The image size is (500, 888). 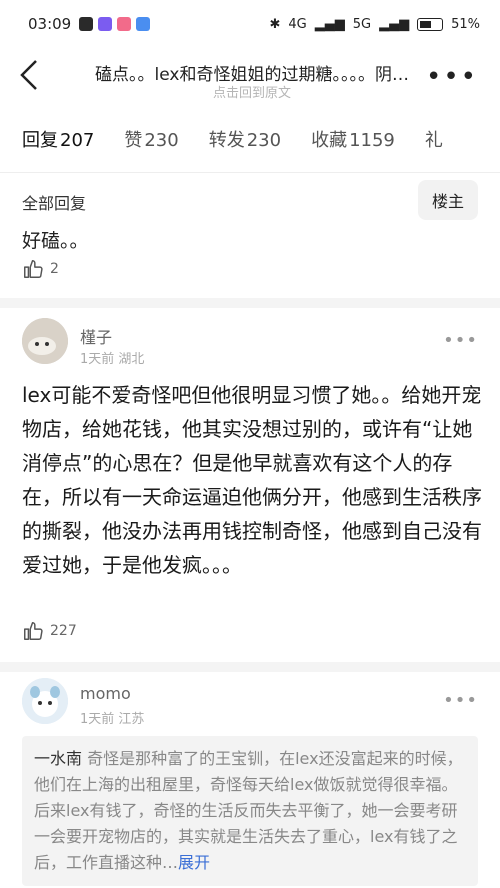 What do you see at coordinates (105, 693) in the screenshot?
I see `username: momo` at bounding box center [105, 693].